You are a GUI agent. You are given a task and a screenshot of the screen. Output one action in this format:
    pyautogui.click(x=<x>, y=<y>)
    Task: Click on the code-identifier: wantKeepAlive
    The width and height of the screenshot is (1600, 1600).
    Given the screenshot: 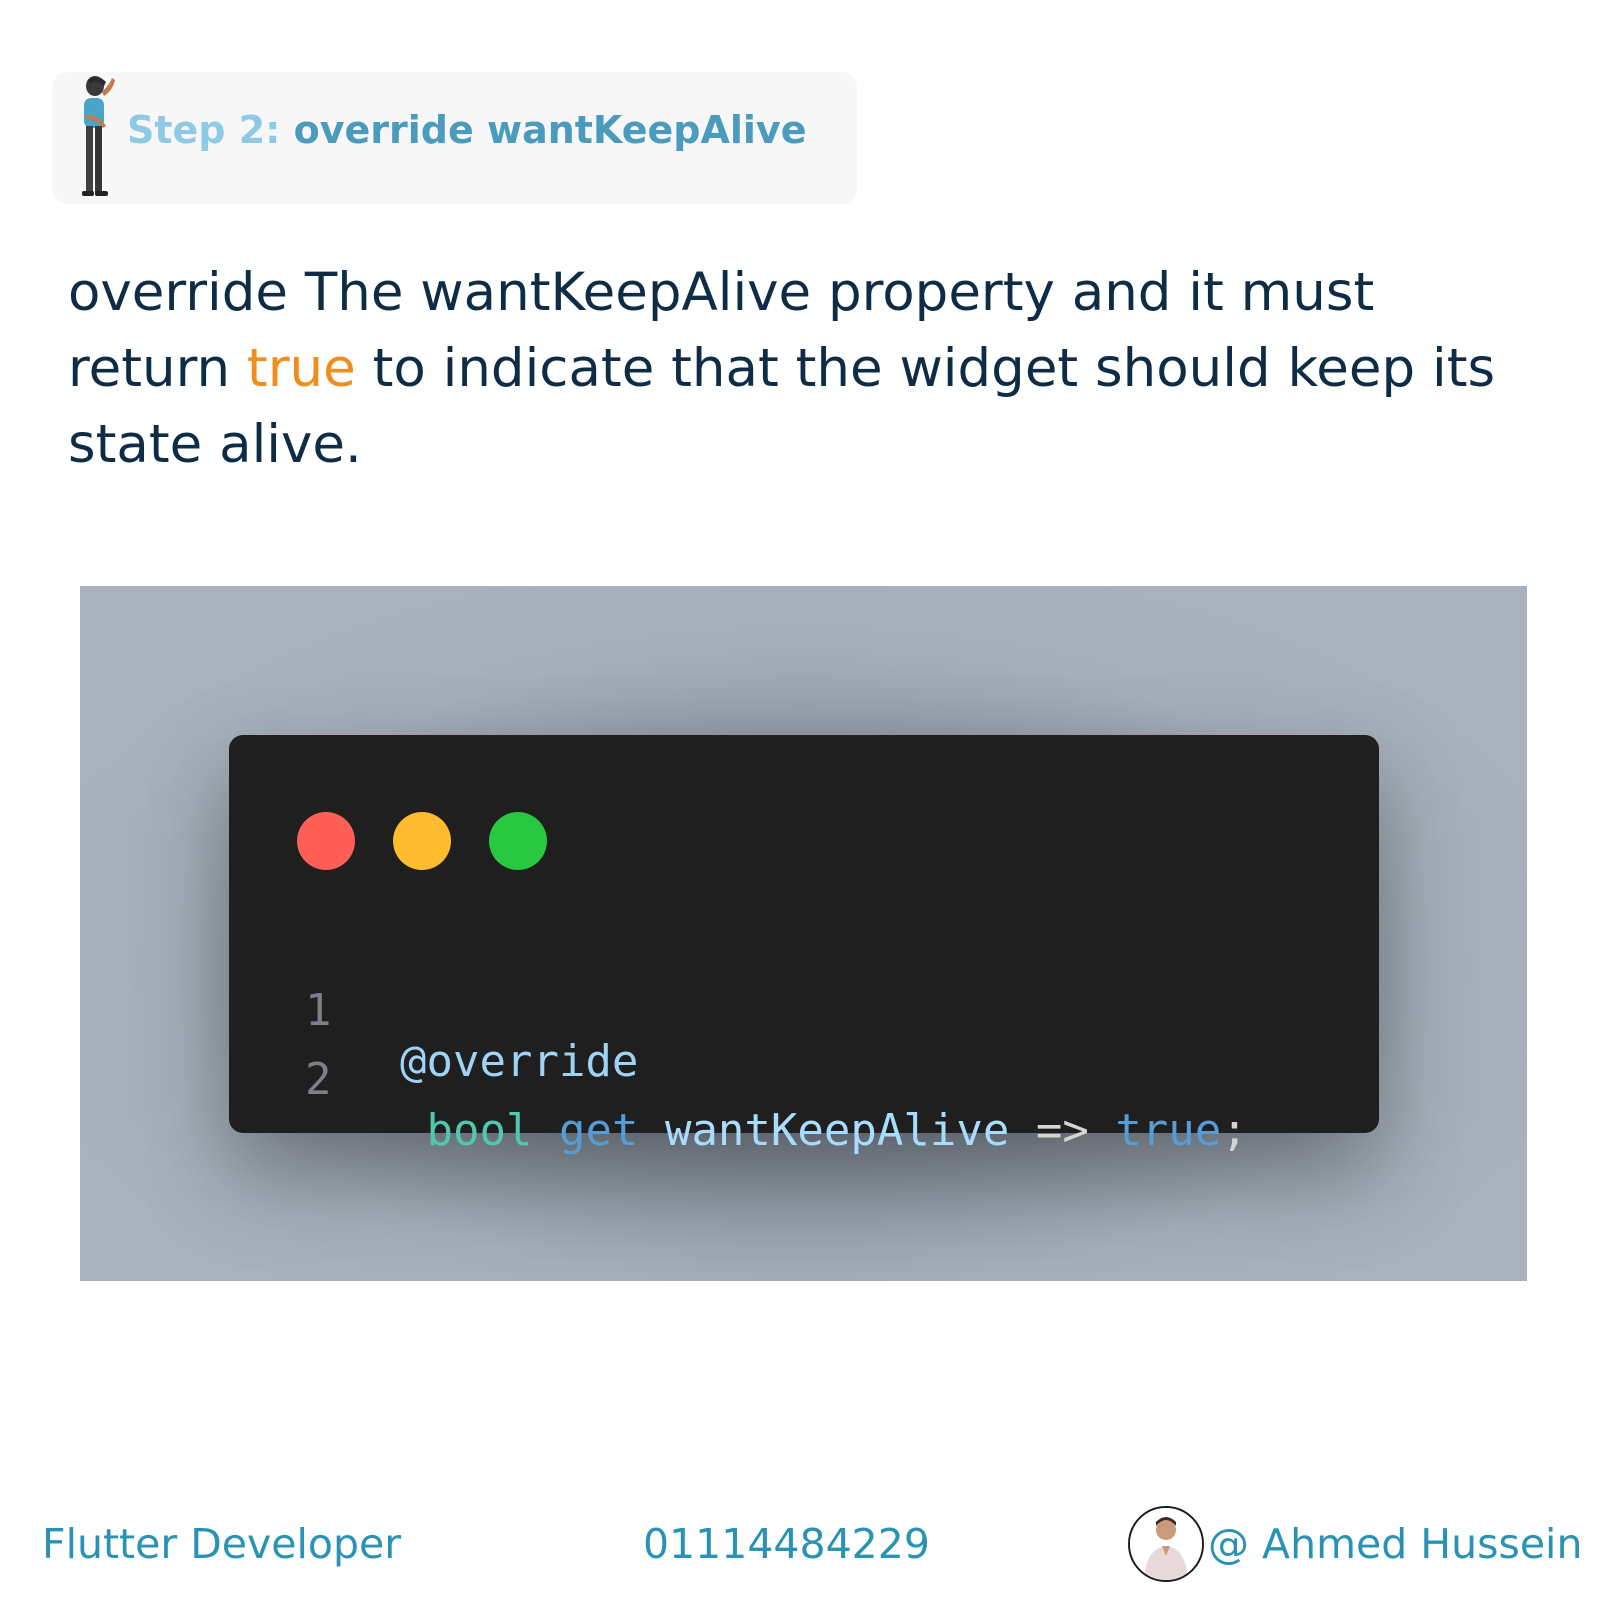 What is the action you would take?
    pyautogui.click(x=837, y=1130)
    